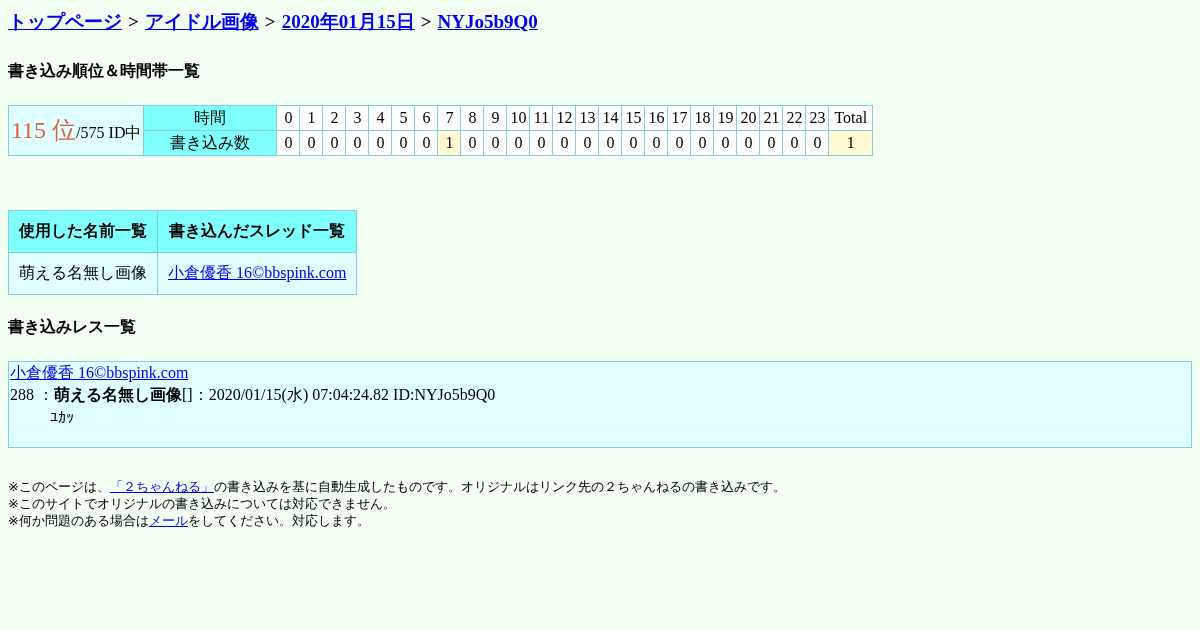  I want to click on section-heading: 書き込みレス一覧, so click(72, 326).